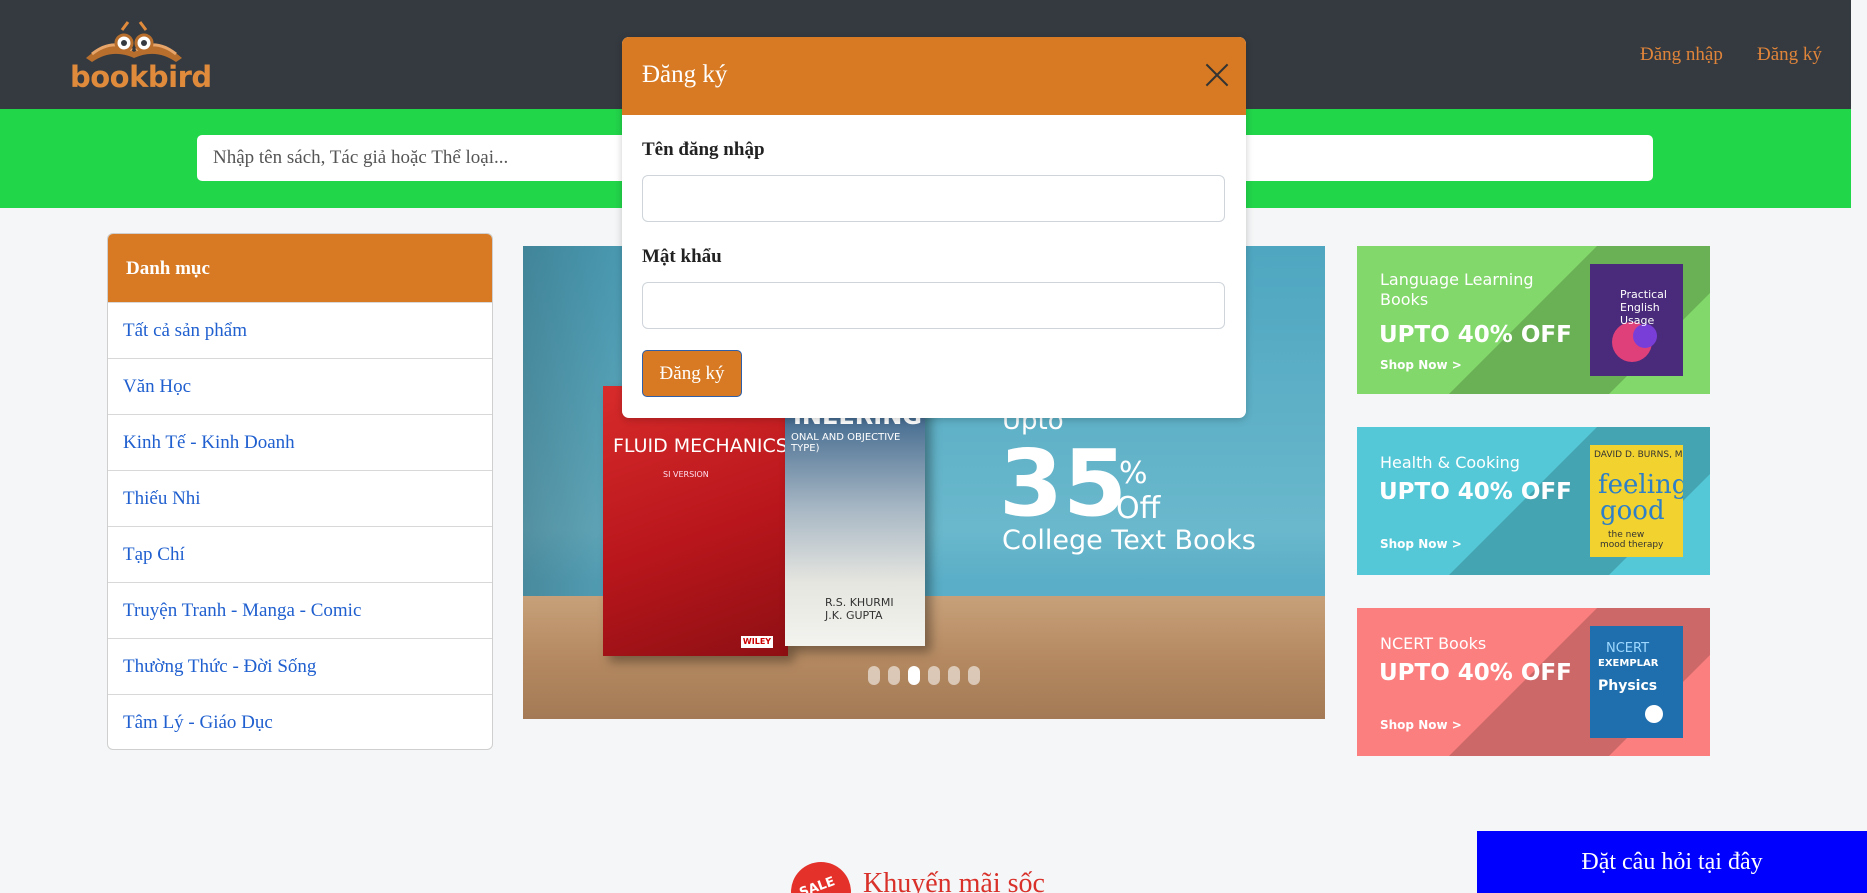 The image size is (1867, 893). I want to click on sidebar-item-psychology: Tâm Lý - Giáo Dục, so click(300, 721).